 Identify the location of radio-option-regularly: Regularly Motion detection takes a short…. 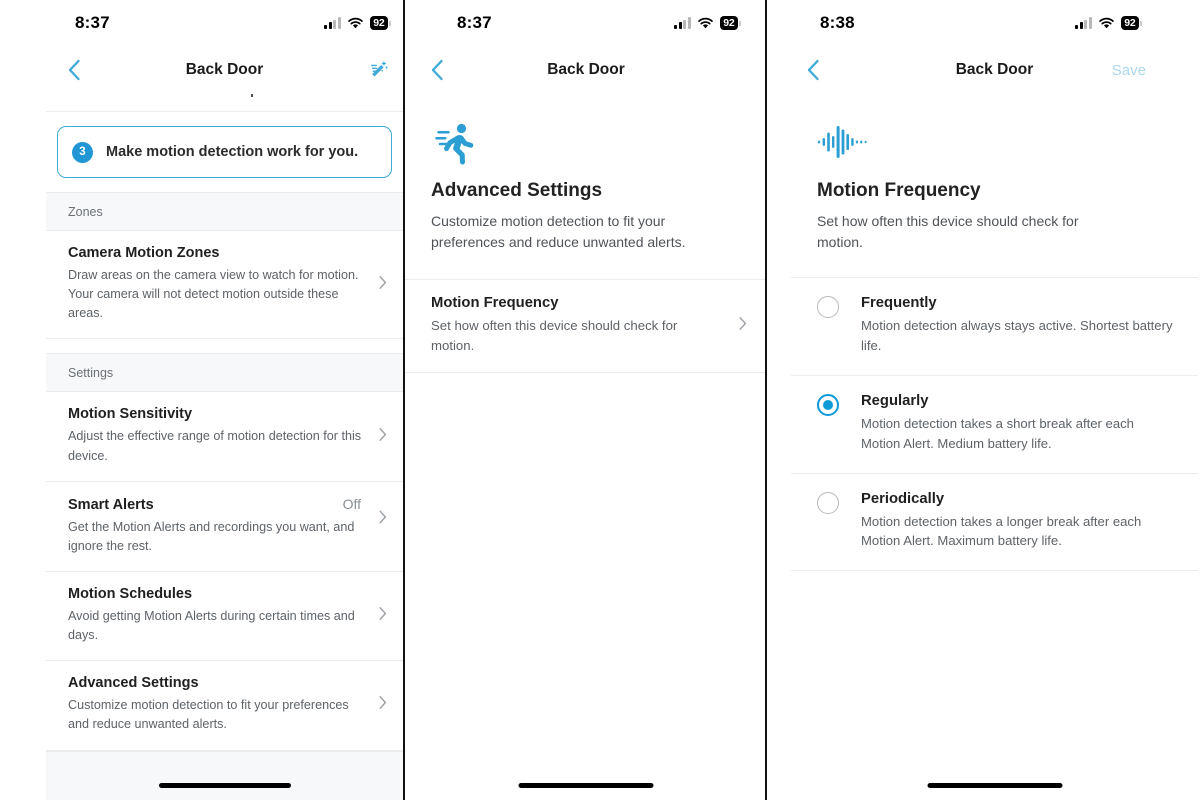
(994, 423).